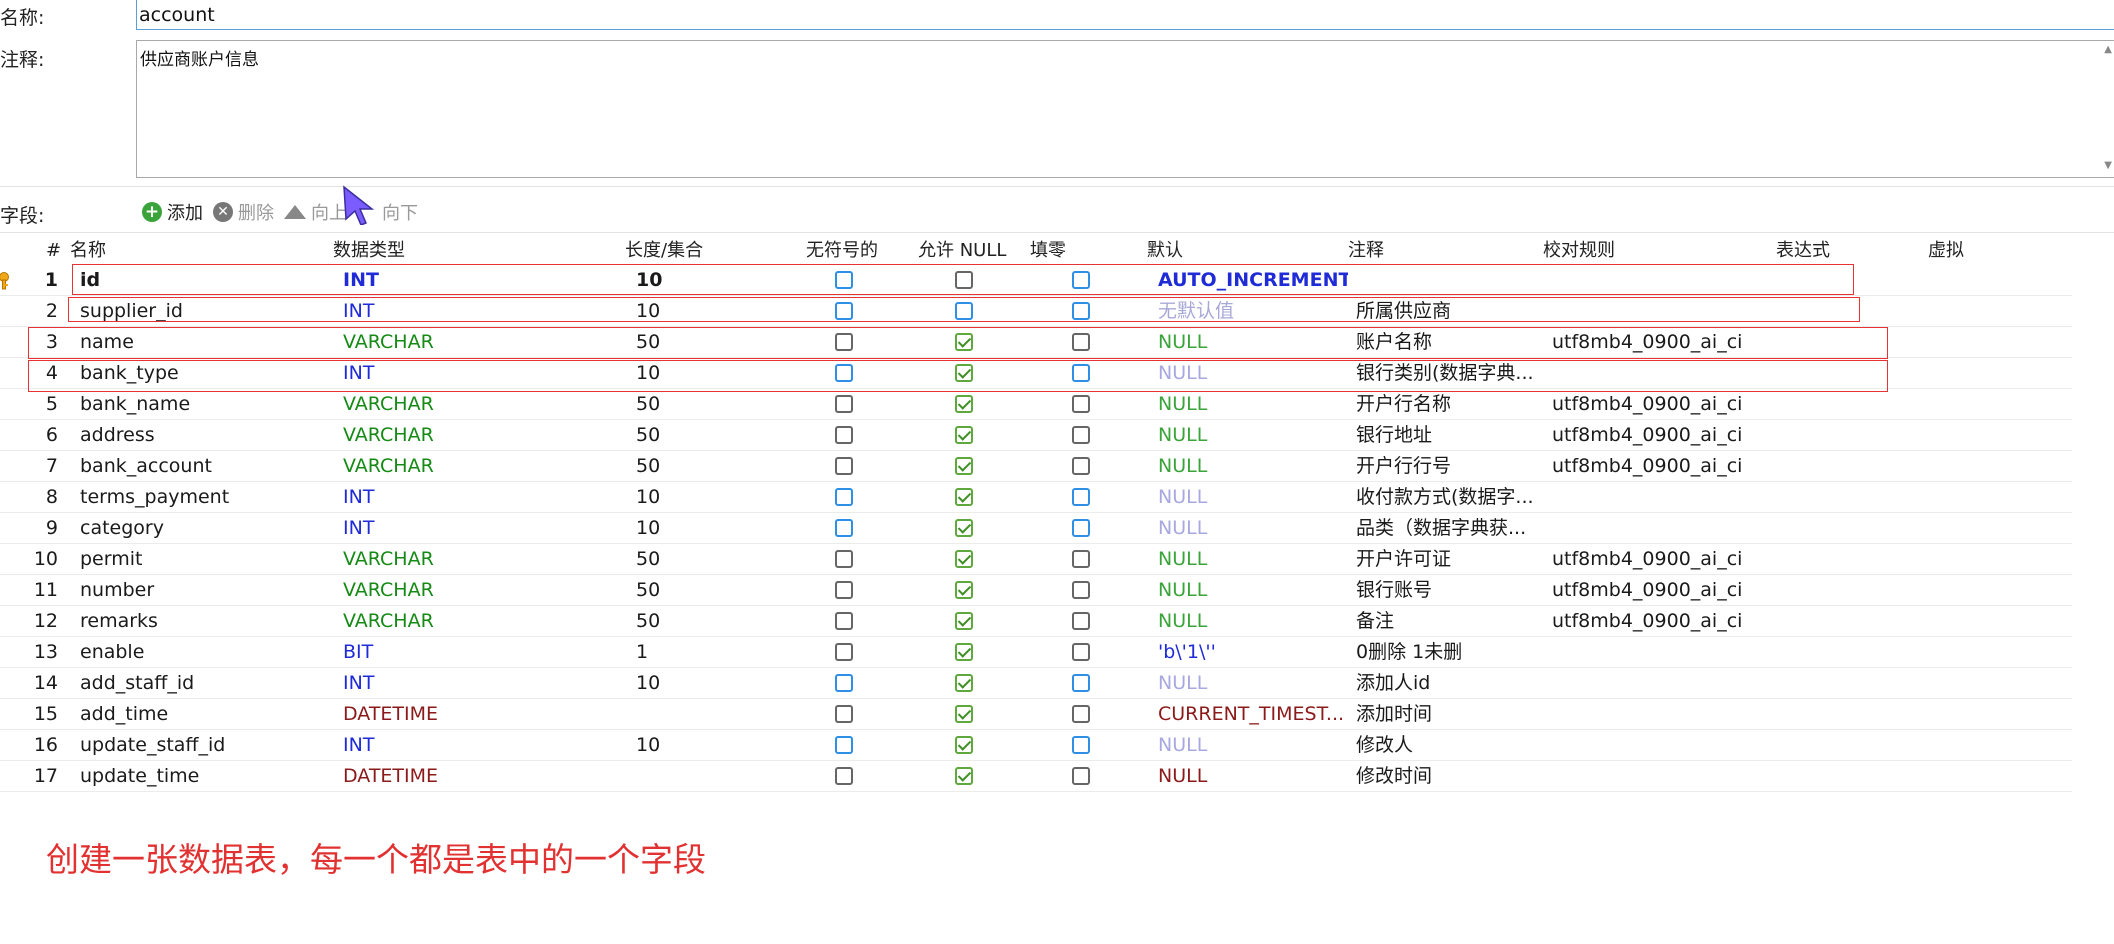  I want to click on col-header-type: 数据类型, so click(369, 251).